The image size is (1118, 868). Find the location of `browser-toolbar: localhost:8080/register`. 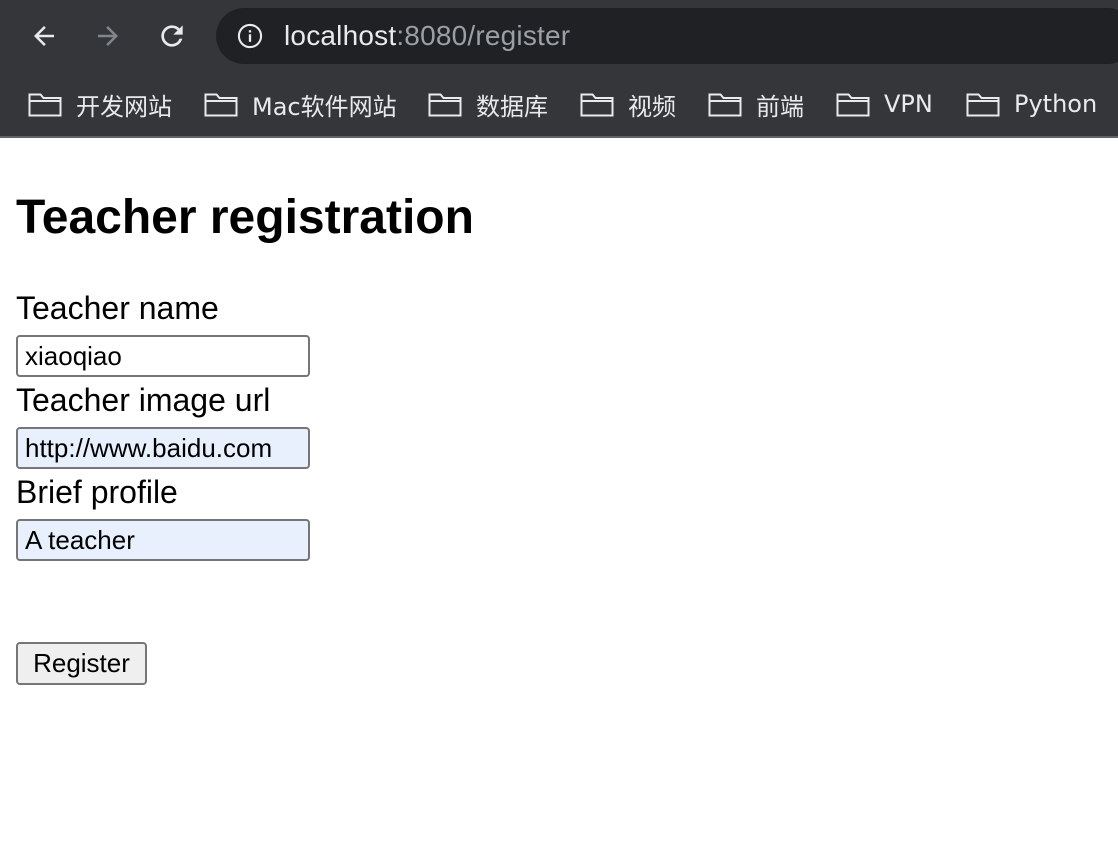

browser-toolbar: localhost:8080/register is located at coordinates (559, 36).